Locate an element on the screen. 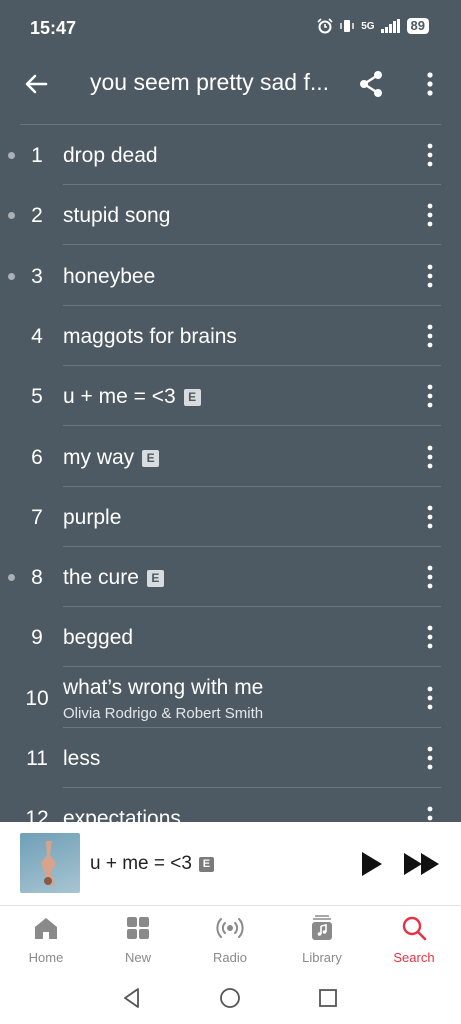 This screenshot has height=1024, width=461. track-title: my way E is located at coordinates (111, 458).